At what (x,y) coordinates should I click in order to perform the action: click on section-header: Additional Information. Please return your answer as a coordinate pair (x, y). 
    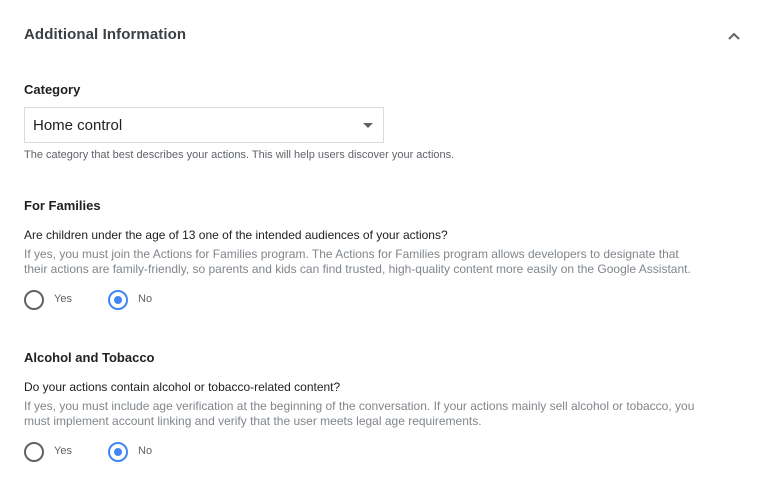
    Looking at the image, I should click on (389, 36).